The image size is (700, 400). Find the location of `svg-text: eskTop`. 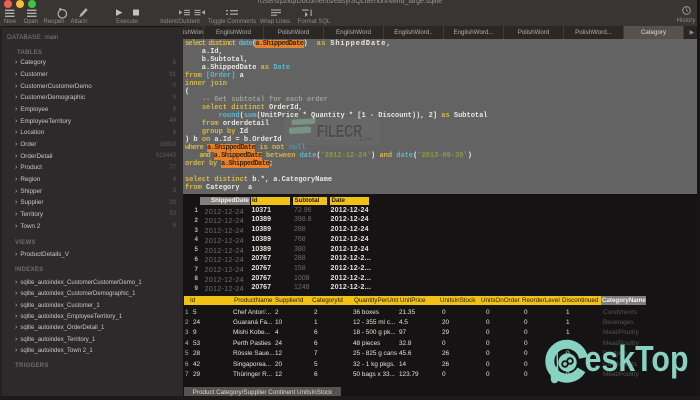

svg-text: eskTop is located at coordinates (637, 358).